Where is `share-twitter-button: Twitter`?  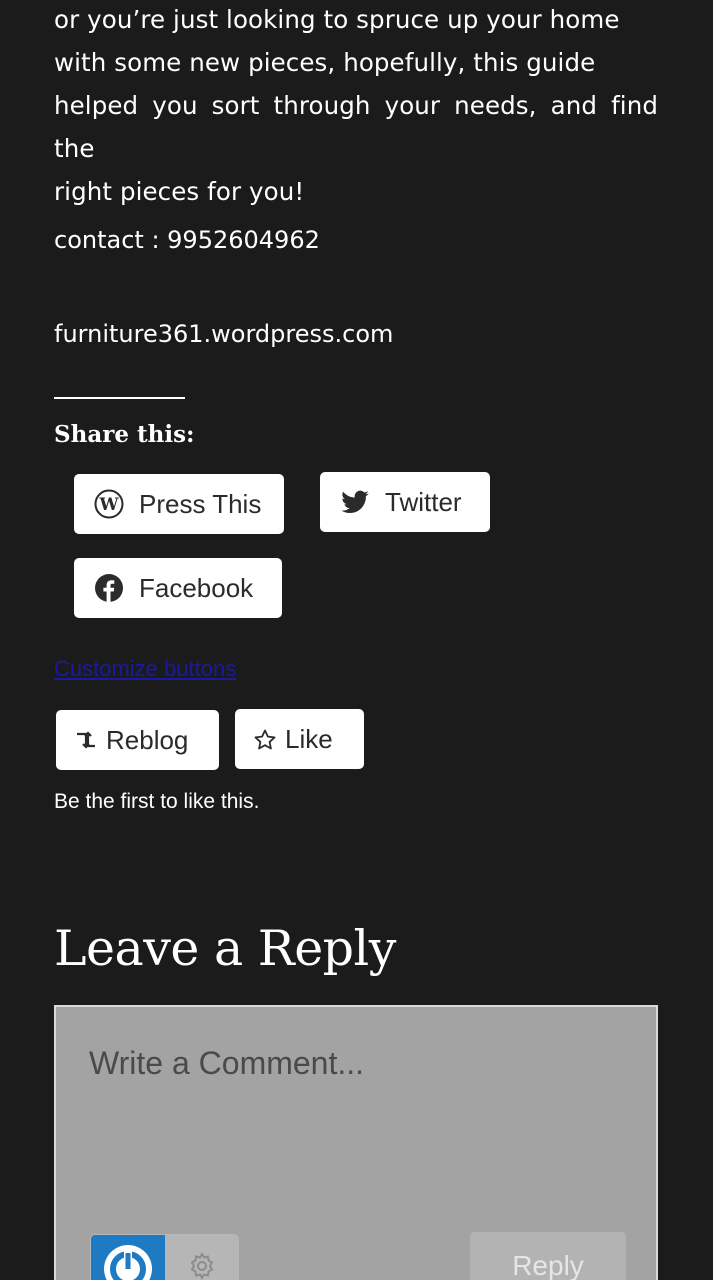 share-twitter-button: Twitter is located at coordinates (405, 502).